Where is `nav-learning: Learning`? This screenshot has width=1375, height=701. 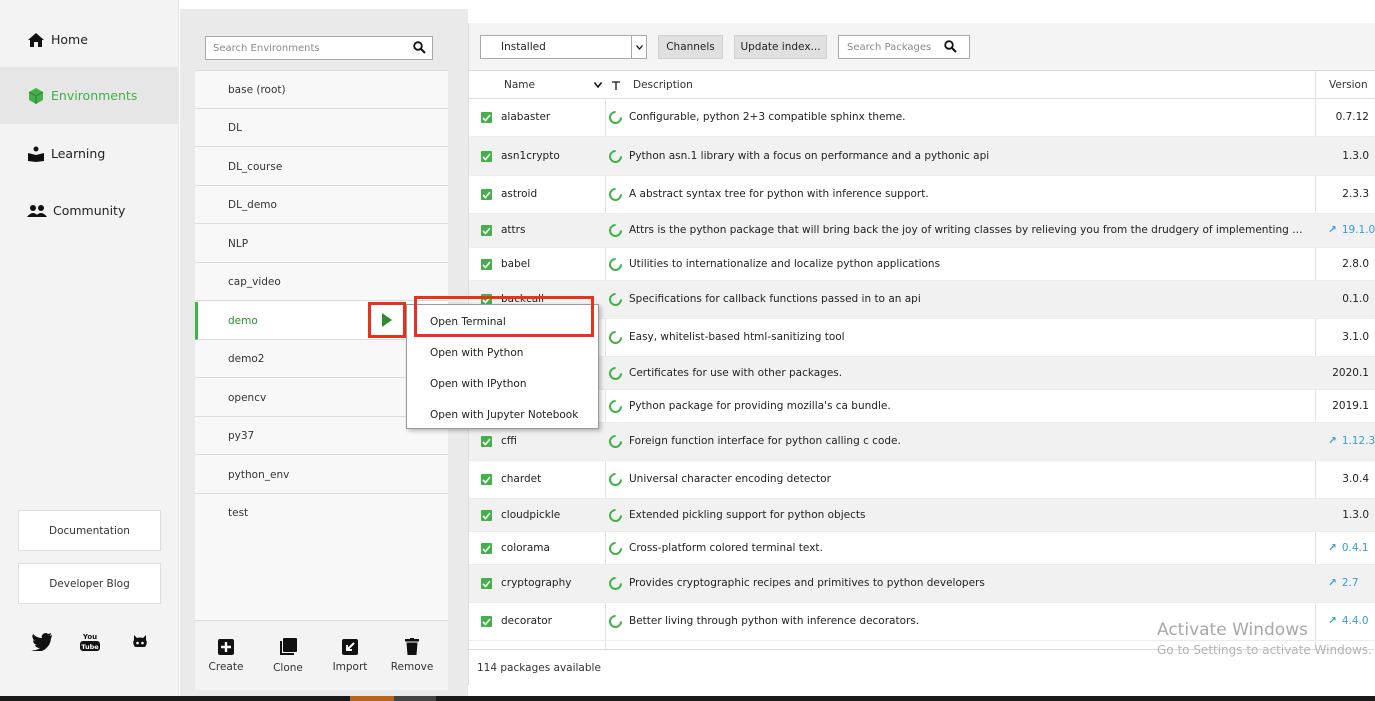
nav-learning: Learning is located at coordinates (89, 153).